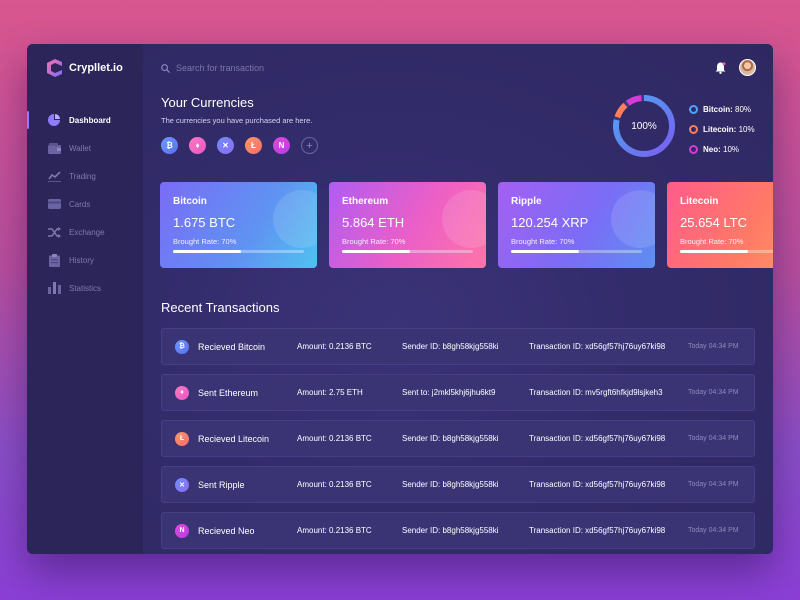 The width and height of the screenshot is (800, 600). What do you see at coordinates (81, 260) in the screenshot?
I see `sidebar-item-label: History` at bounding box center [81, 260].